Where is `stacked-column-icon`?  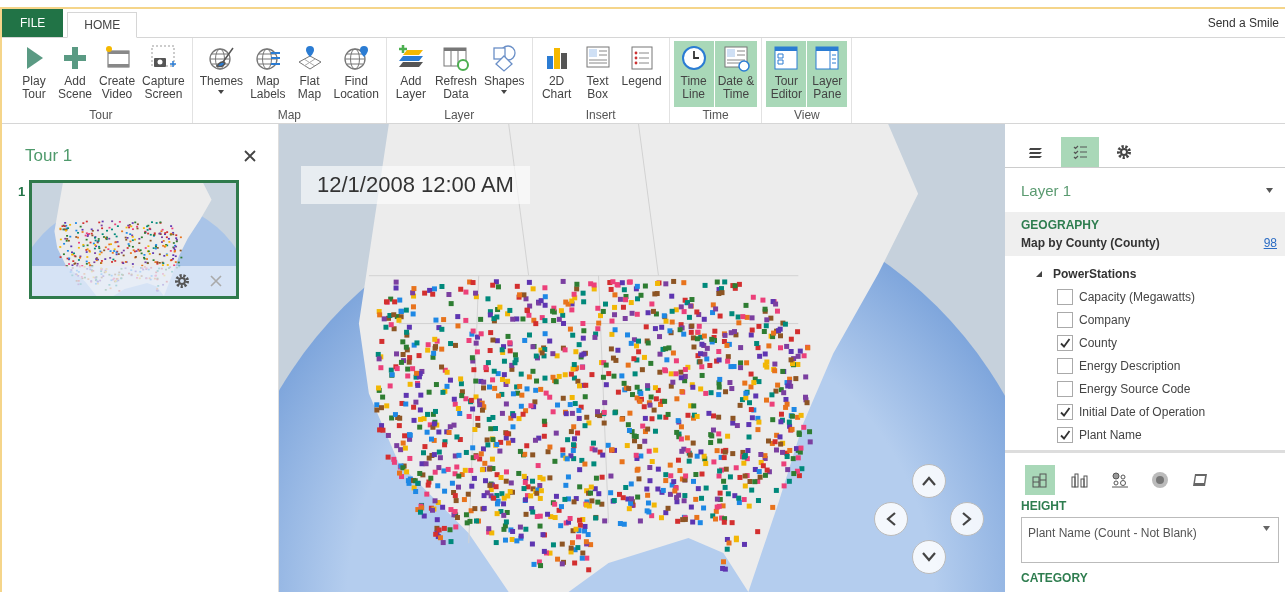 stacked-column-icon is located at coordinates (1040, 480).